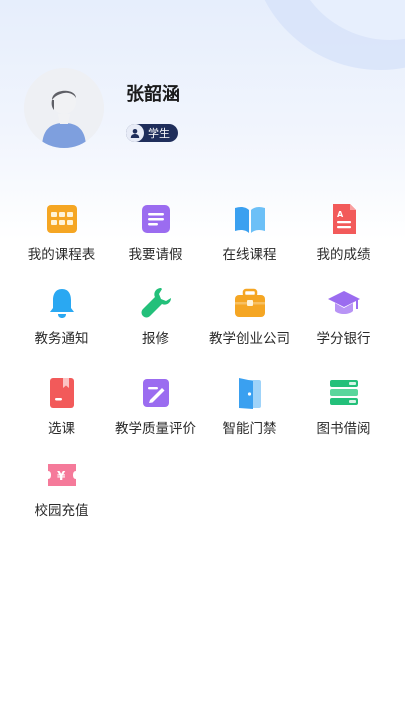 The height and width of the screenshot is (720, 405). I want to click on role-badge: 学生, so click(152, 133).